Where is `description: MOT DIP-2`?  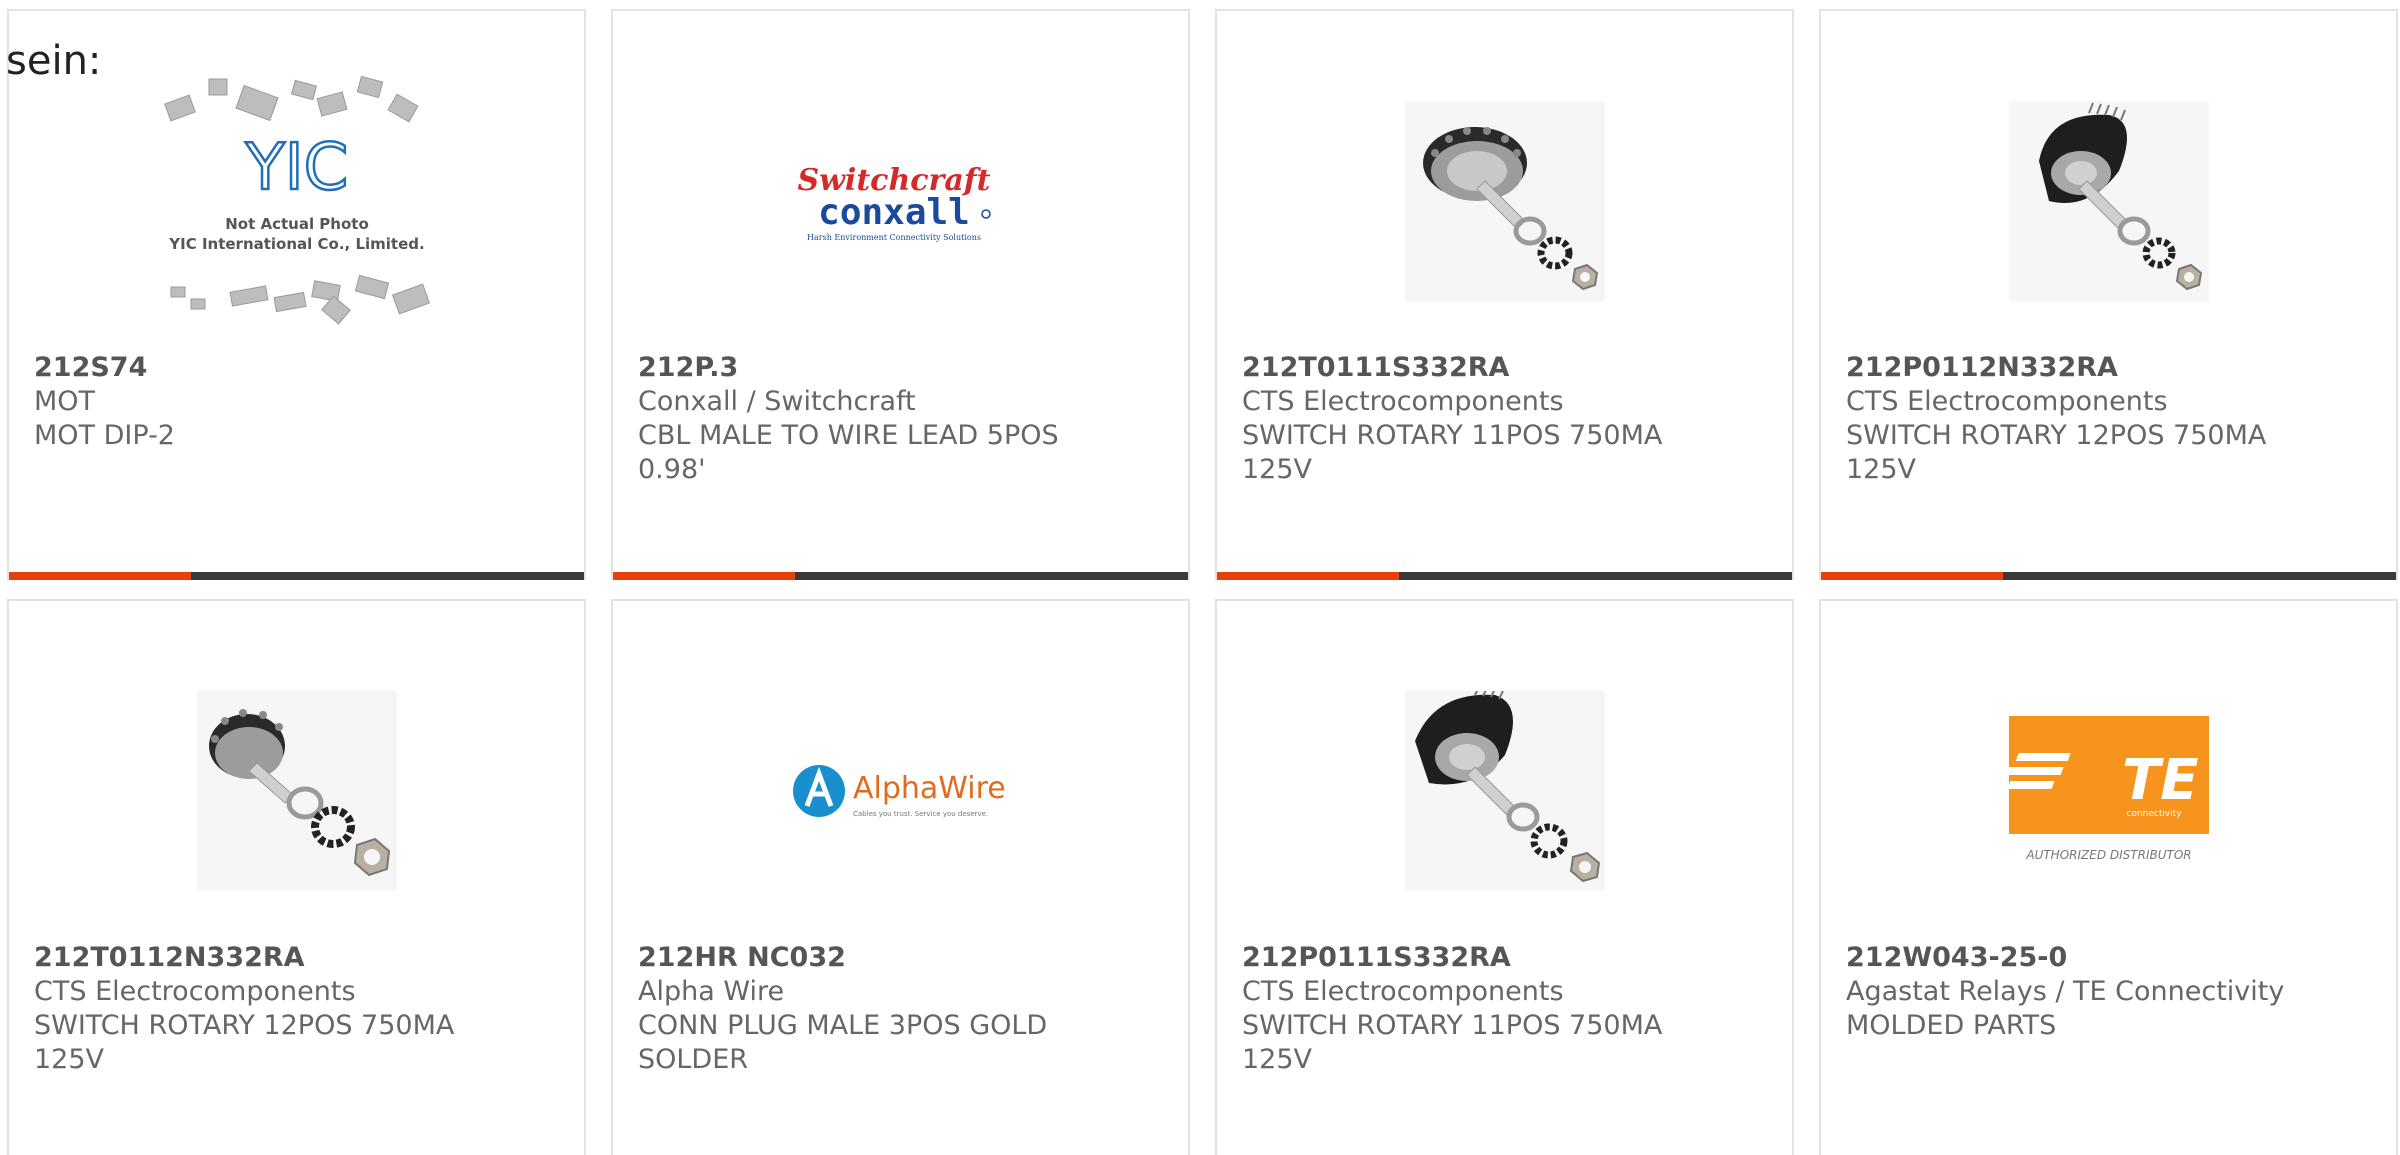
description: MOT DIP-2 is located at coordinates (104, 435).